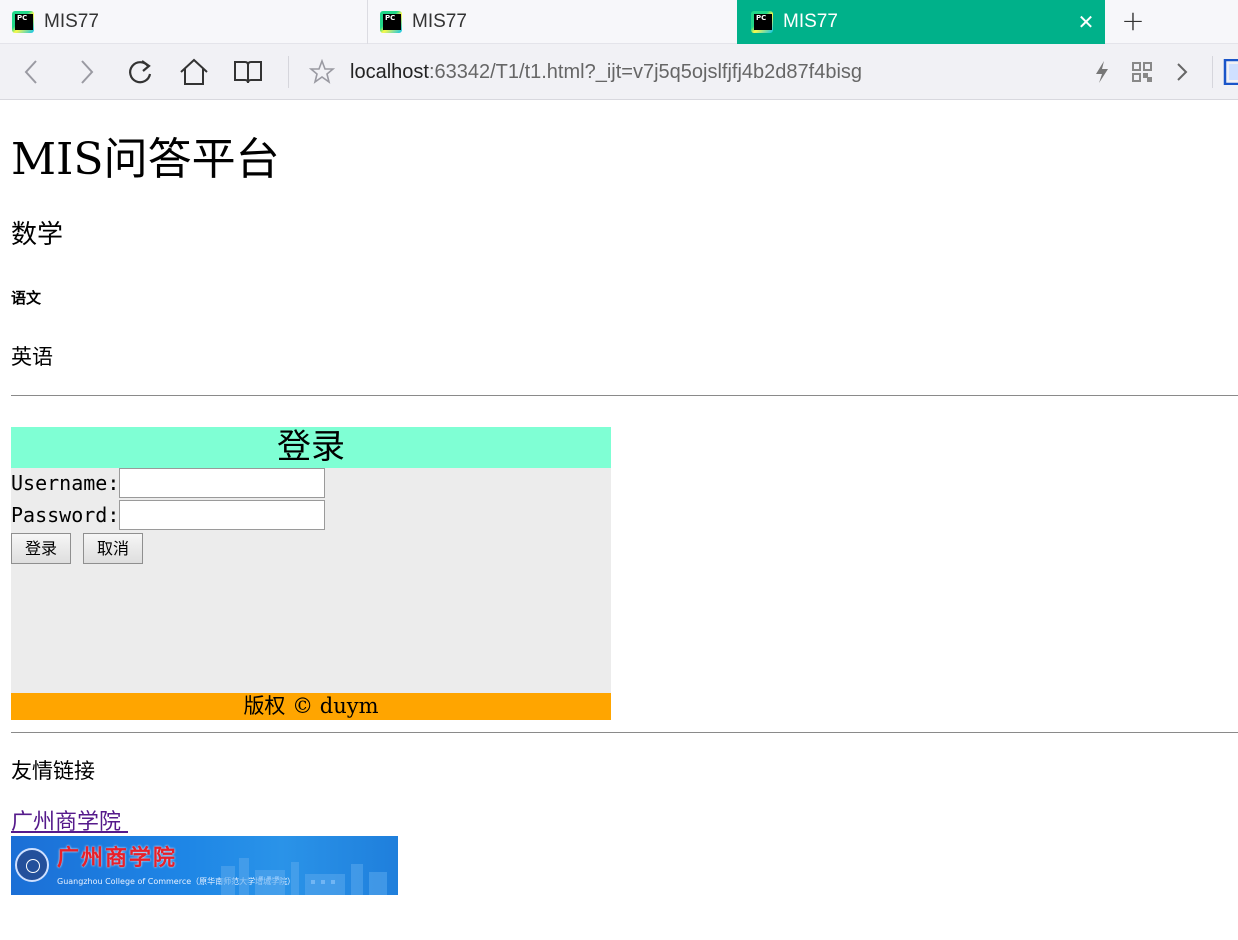 The width and height of the screenshot is (1238, 940). I want to click on login-button: 登录, so click(41, 548).